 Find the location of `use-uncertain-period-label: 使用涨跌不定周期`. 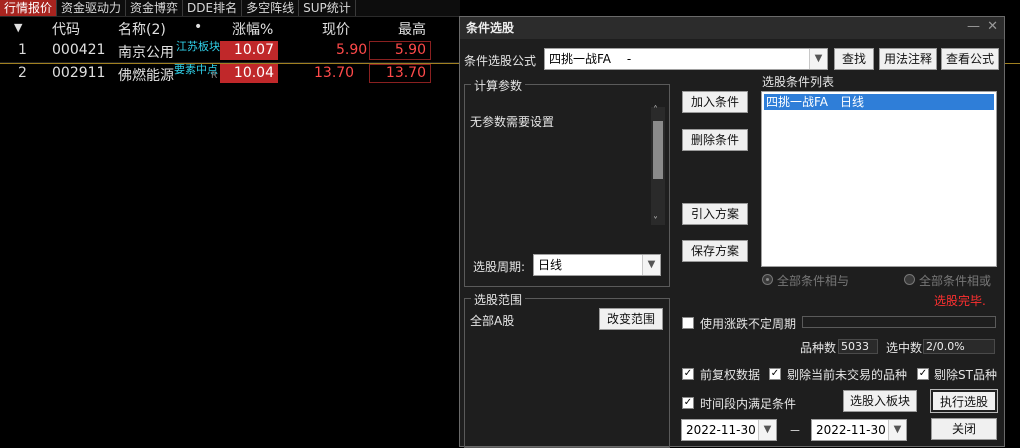

use-uncertain-period-label: 使用涨跌不定周期 is located at coordinates (748, 324).